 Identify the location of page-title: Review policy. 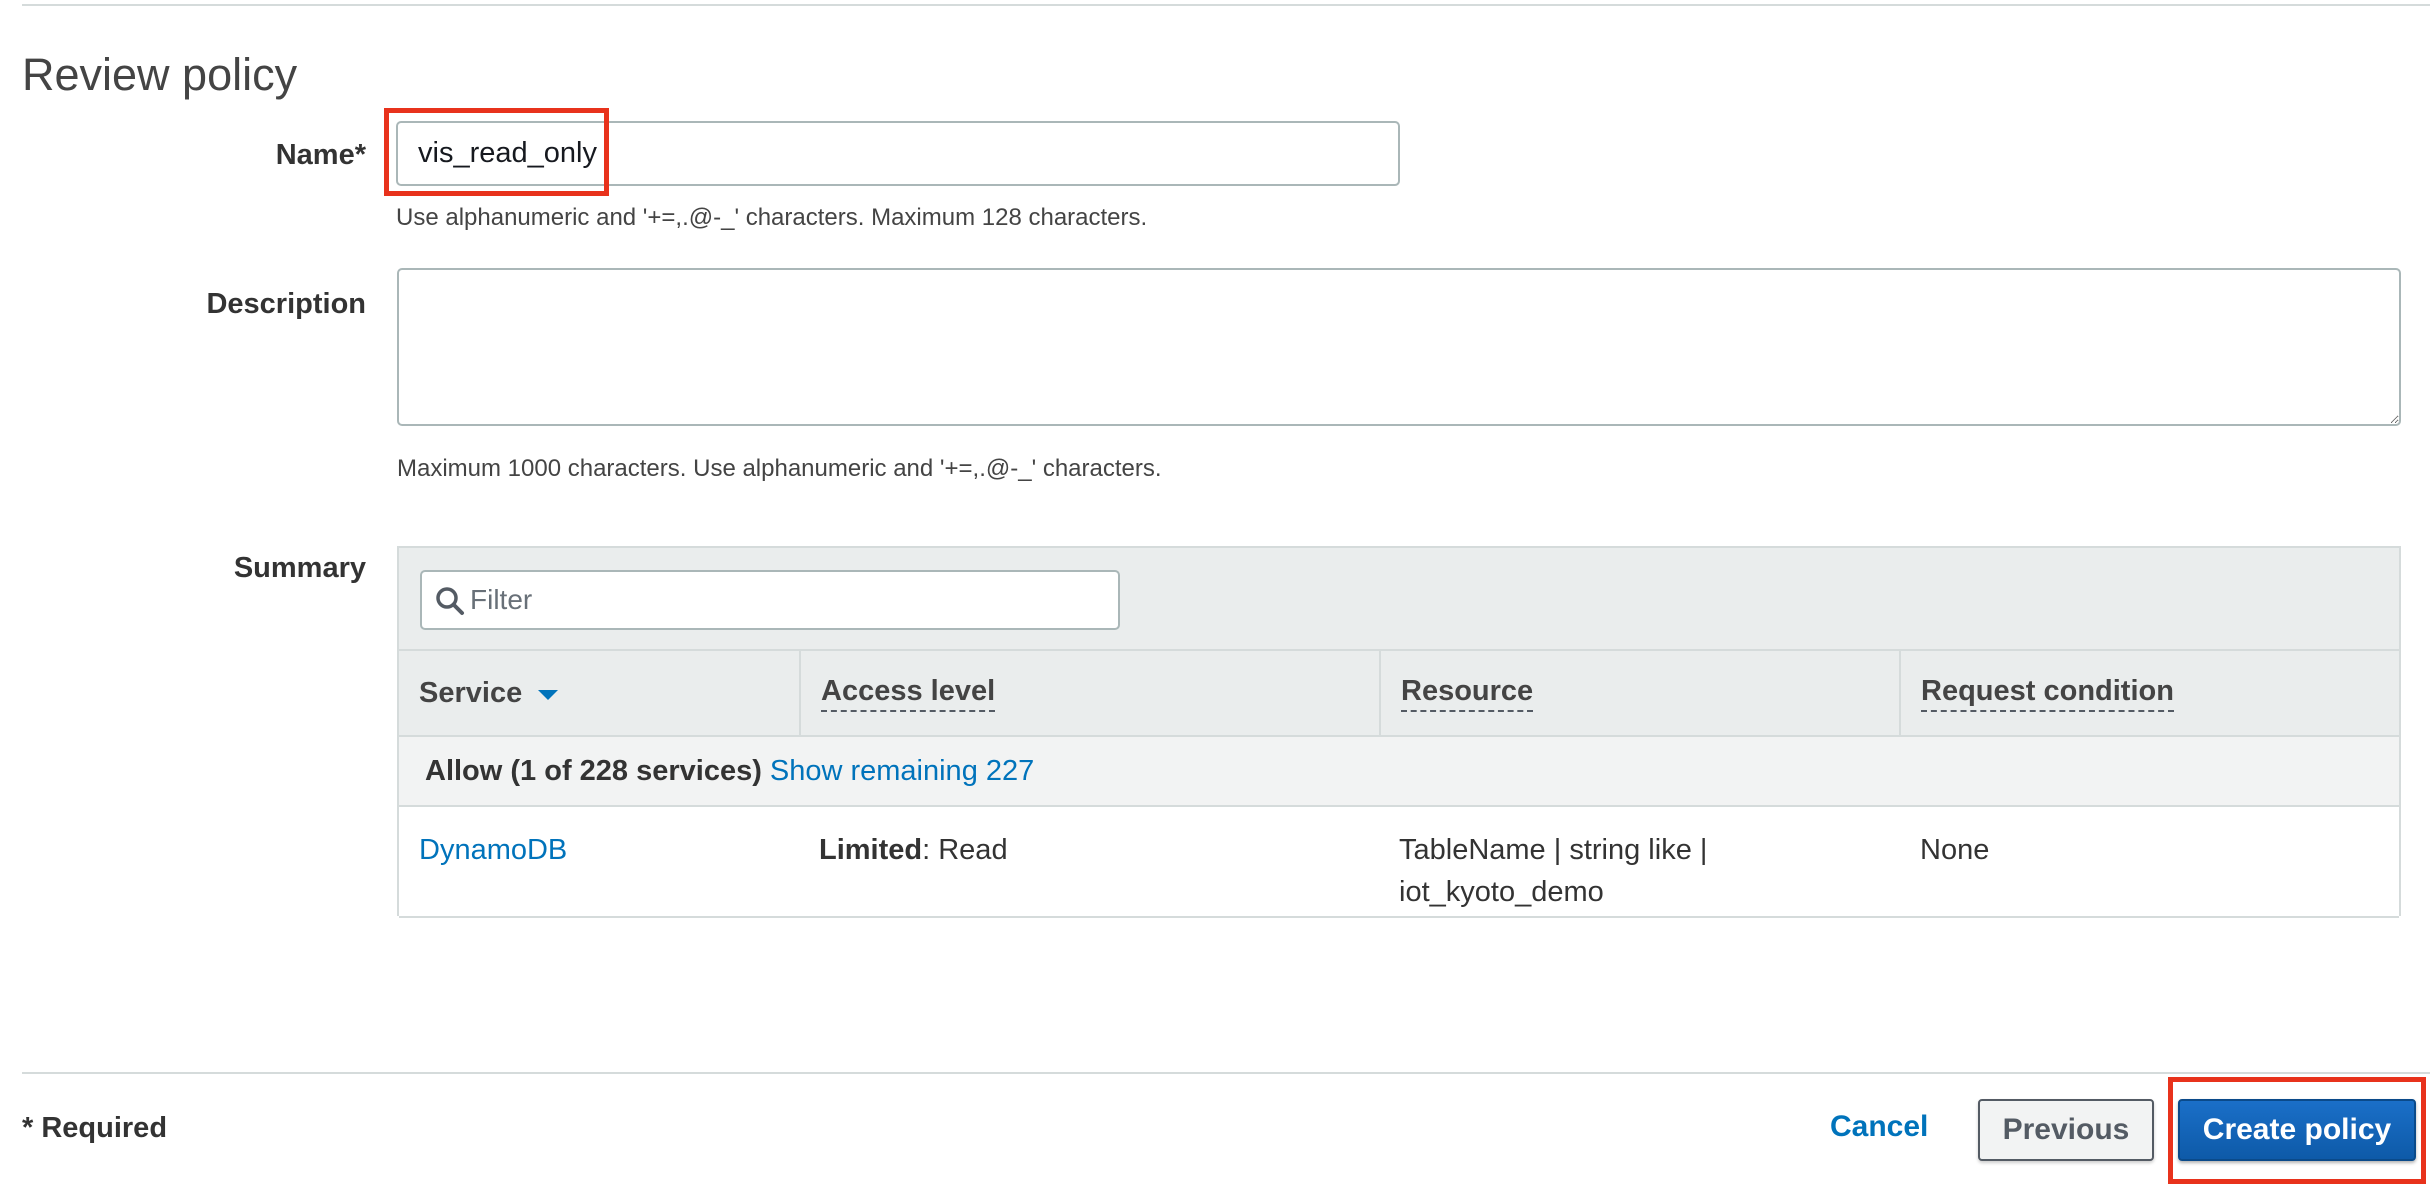
(160, 74).